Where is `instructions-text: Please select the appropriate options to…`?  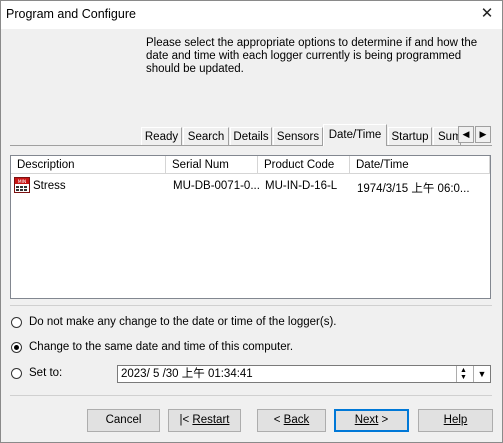
instructions-text: Please select the appropriate options to… is located at coordinates (312, 56).